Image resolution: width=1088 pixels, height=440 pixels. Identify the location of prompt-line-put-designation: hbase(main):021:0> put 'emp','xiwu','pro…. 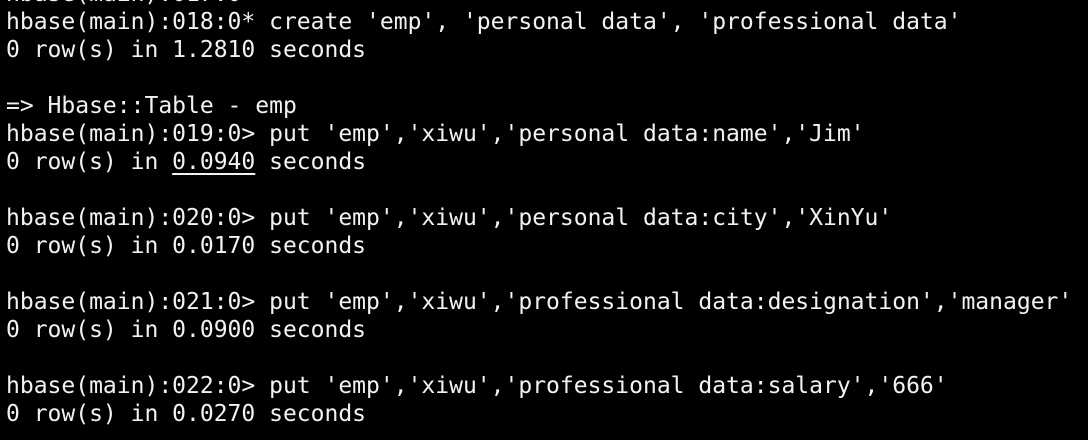
(539, 302).